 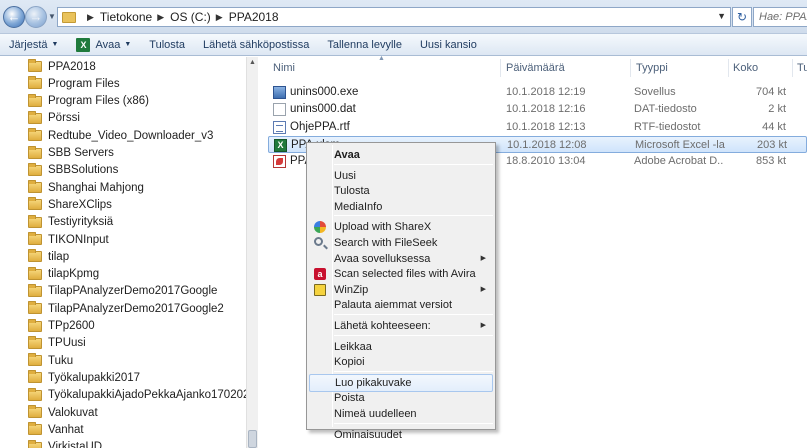 I want to click on nav-folder-label: Tuku, so click(x=61, y=360).